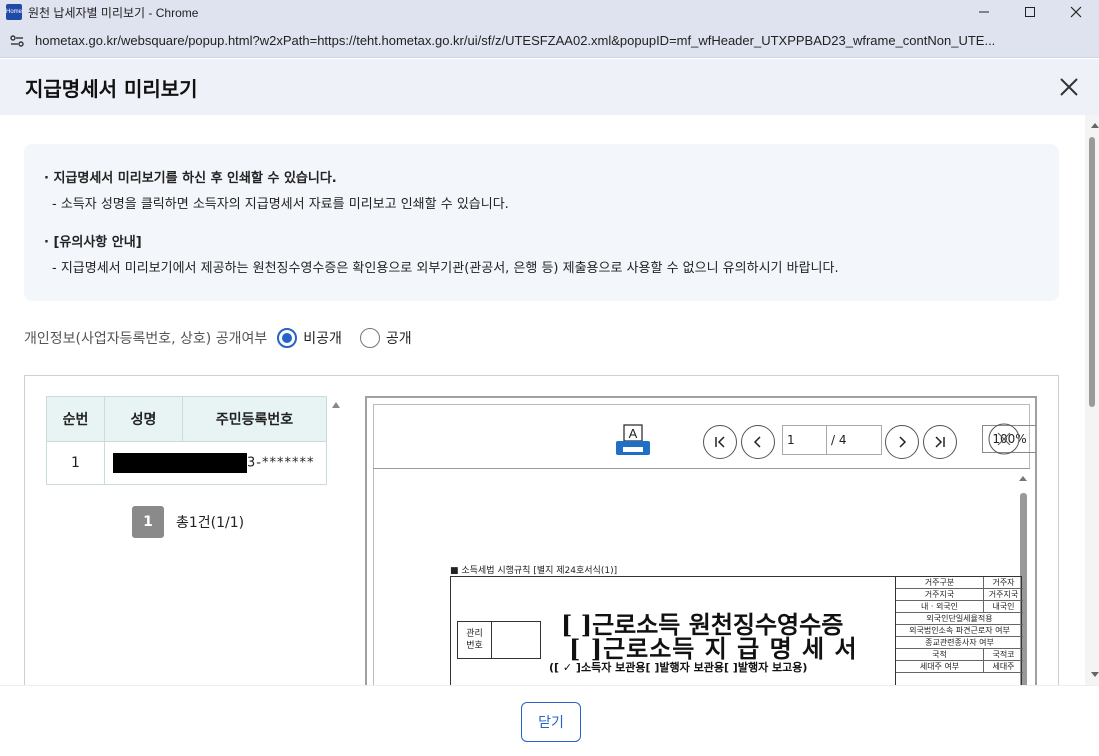 This screenshot has width=1099, height=756. I want to click on popup-footer: 닫기, so click(549, 720).